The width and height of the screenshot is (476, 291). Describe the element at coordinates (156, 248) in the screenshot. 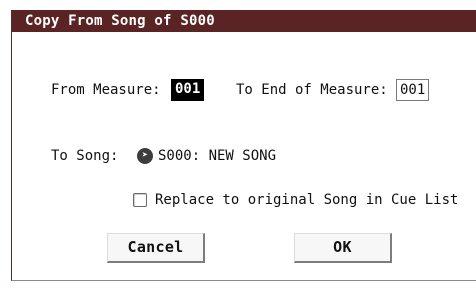

I see `cancel-button: Cancel` at that location.